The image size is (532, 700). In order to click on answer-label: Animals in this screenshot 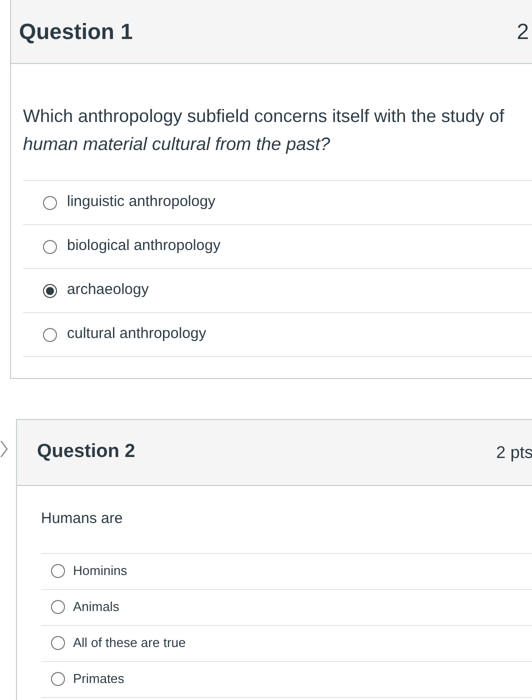, I will do `click(96, 607)`.